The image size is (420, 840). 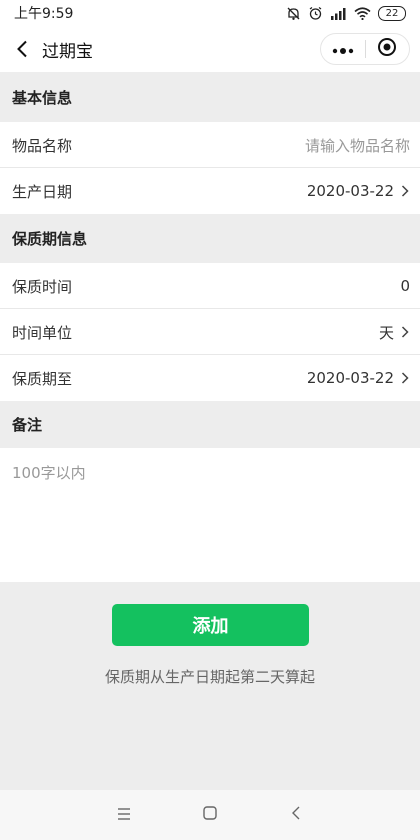 What do you see at coordinates (209, 677) in the screenshot?
I see `hint-text: 保质期从生产日期起第二天算起` at bounding box center [209, 677].